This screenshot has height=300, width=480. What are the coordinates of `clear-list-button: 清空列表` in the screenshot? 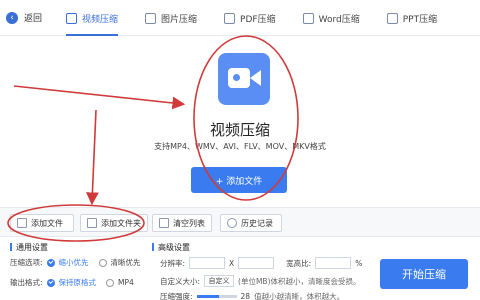 It's located at (182, 223).